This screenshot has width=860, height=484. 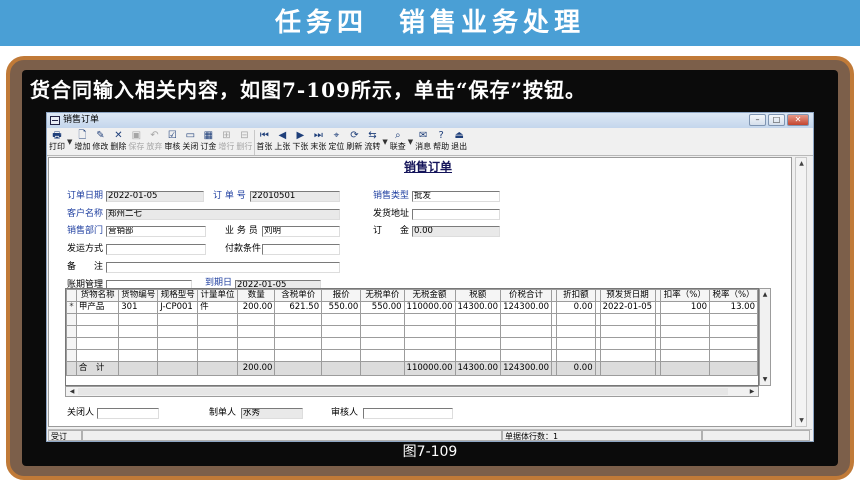 What do you see at coordinates (226, 142) in the screenshot?
I see `add-row-button: ⊞ 增行` at bounding box center [226, 142].